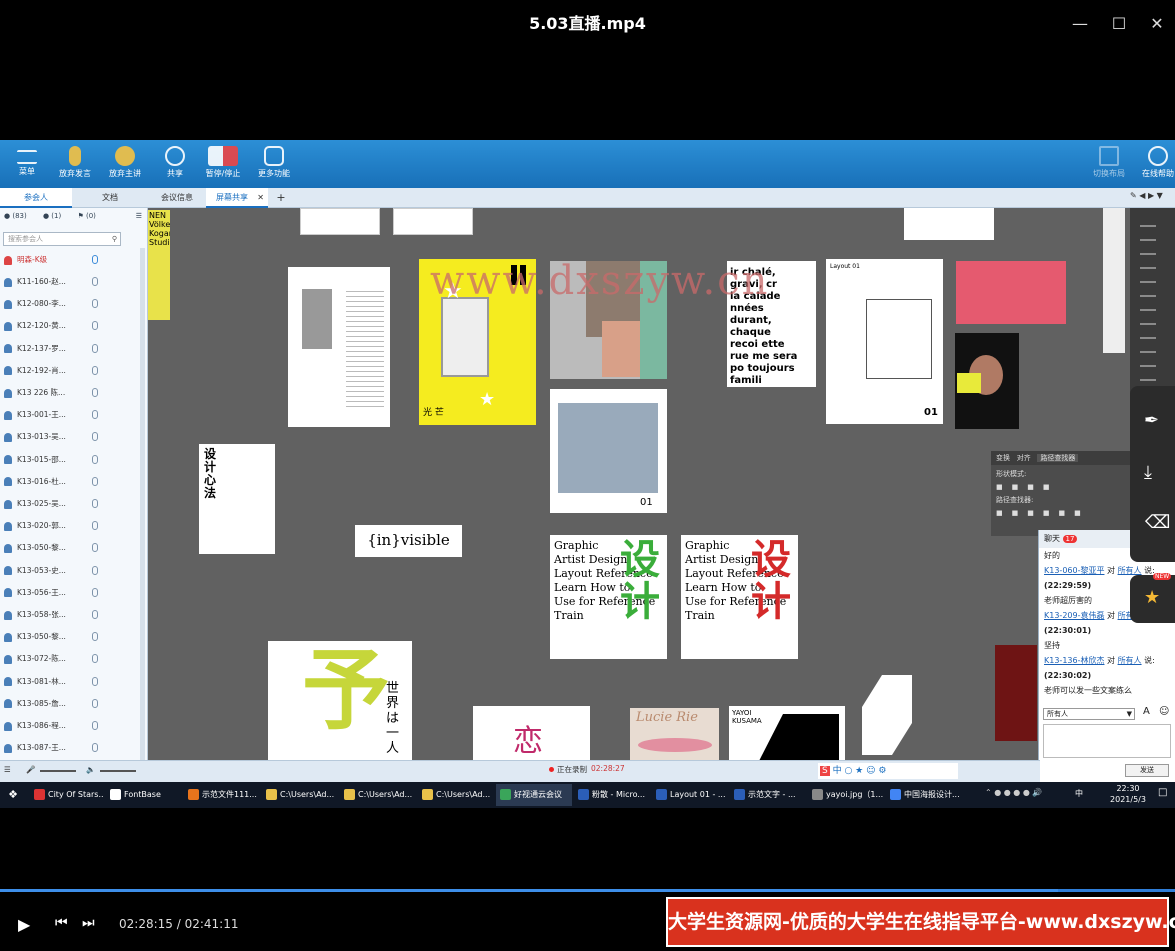  I want to click on tab-transform: 变换, so click(1003, 458).